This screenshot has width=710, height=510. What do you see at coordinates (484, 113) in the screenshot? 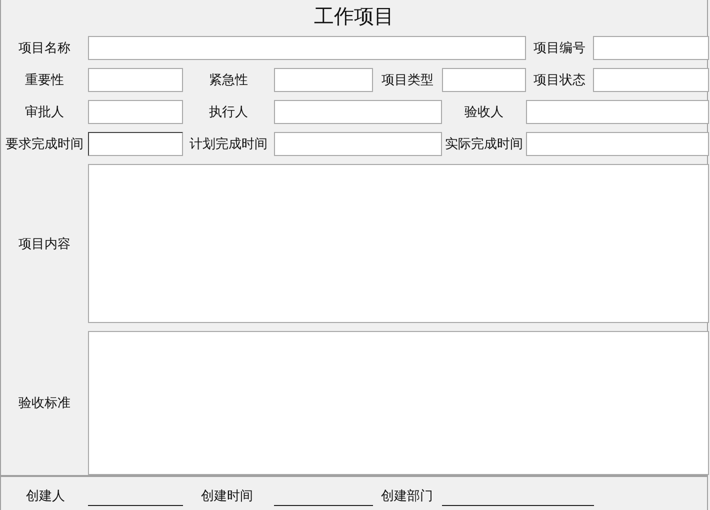
I see `field-label: 验收人` at bounding box center [484, 113].